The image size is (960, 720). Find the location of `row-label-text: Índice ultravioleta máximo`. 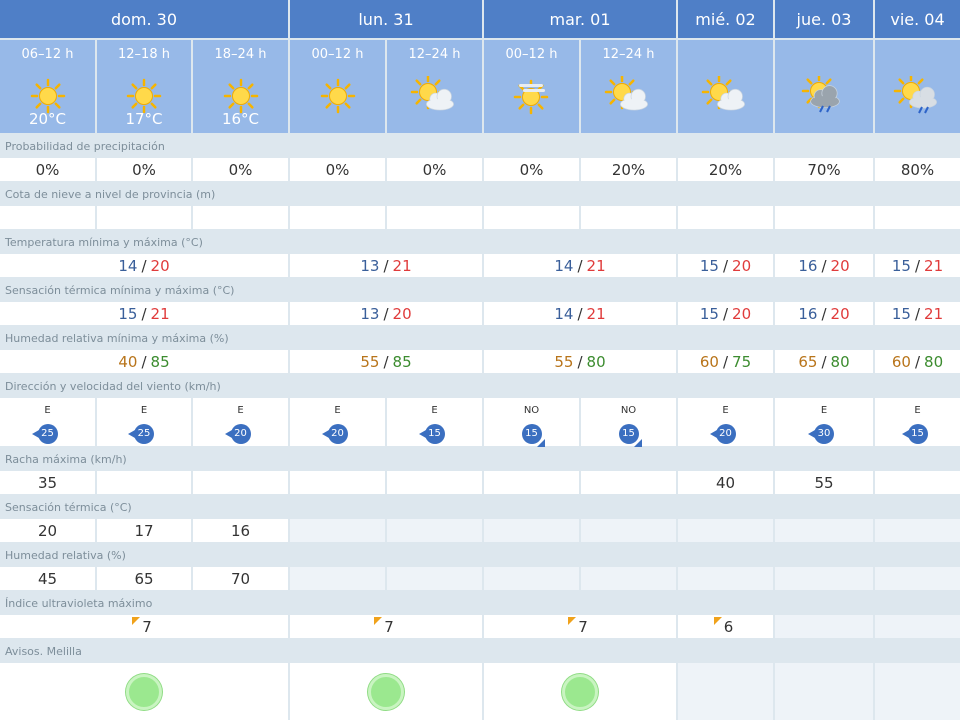

row-label-text: Índice ultravioleta máximo is located at coordinates (79, 603).